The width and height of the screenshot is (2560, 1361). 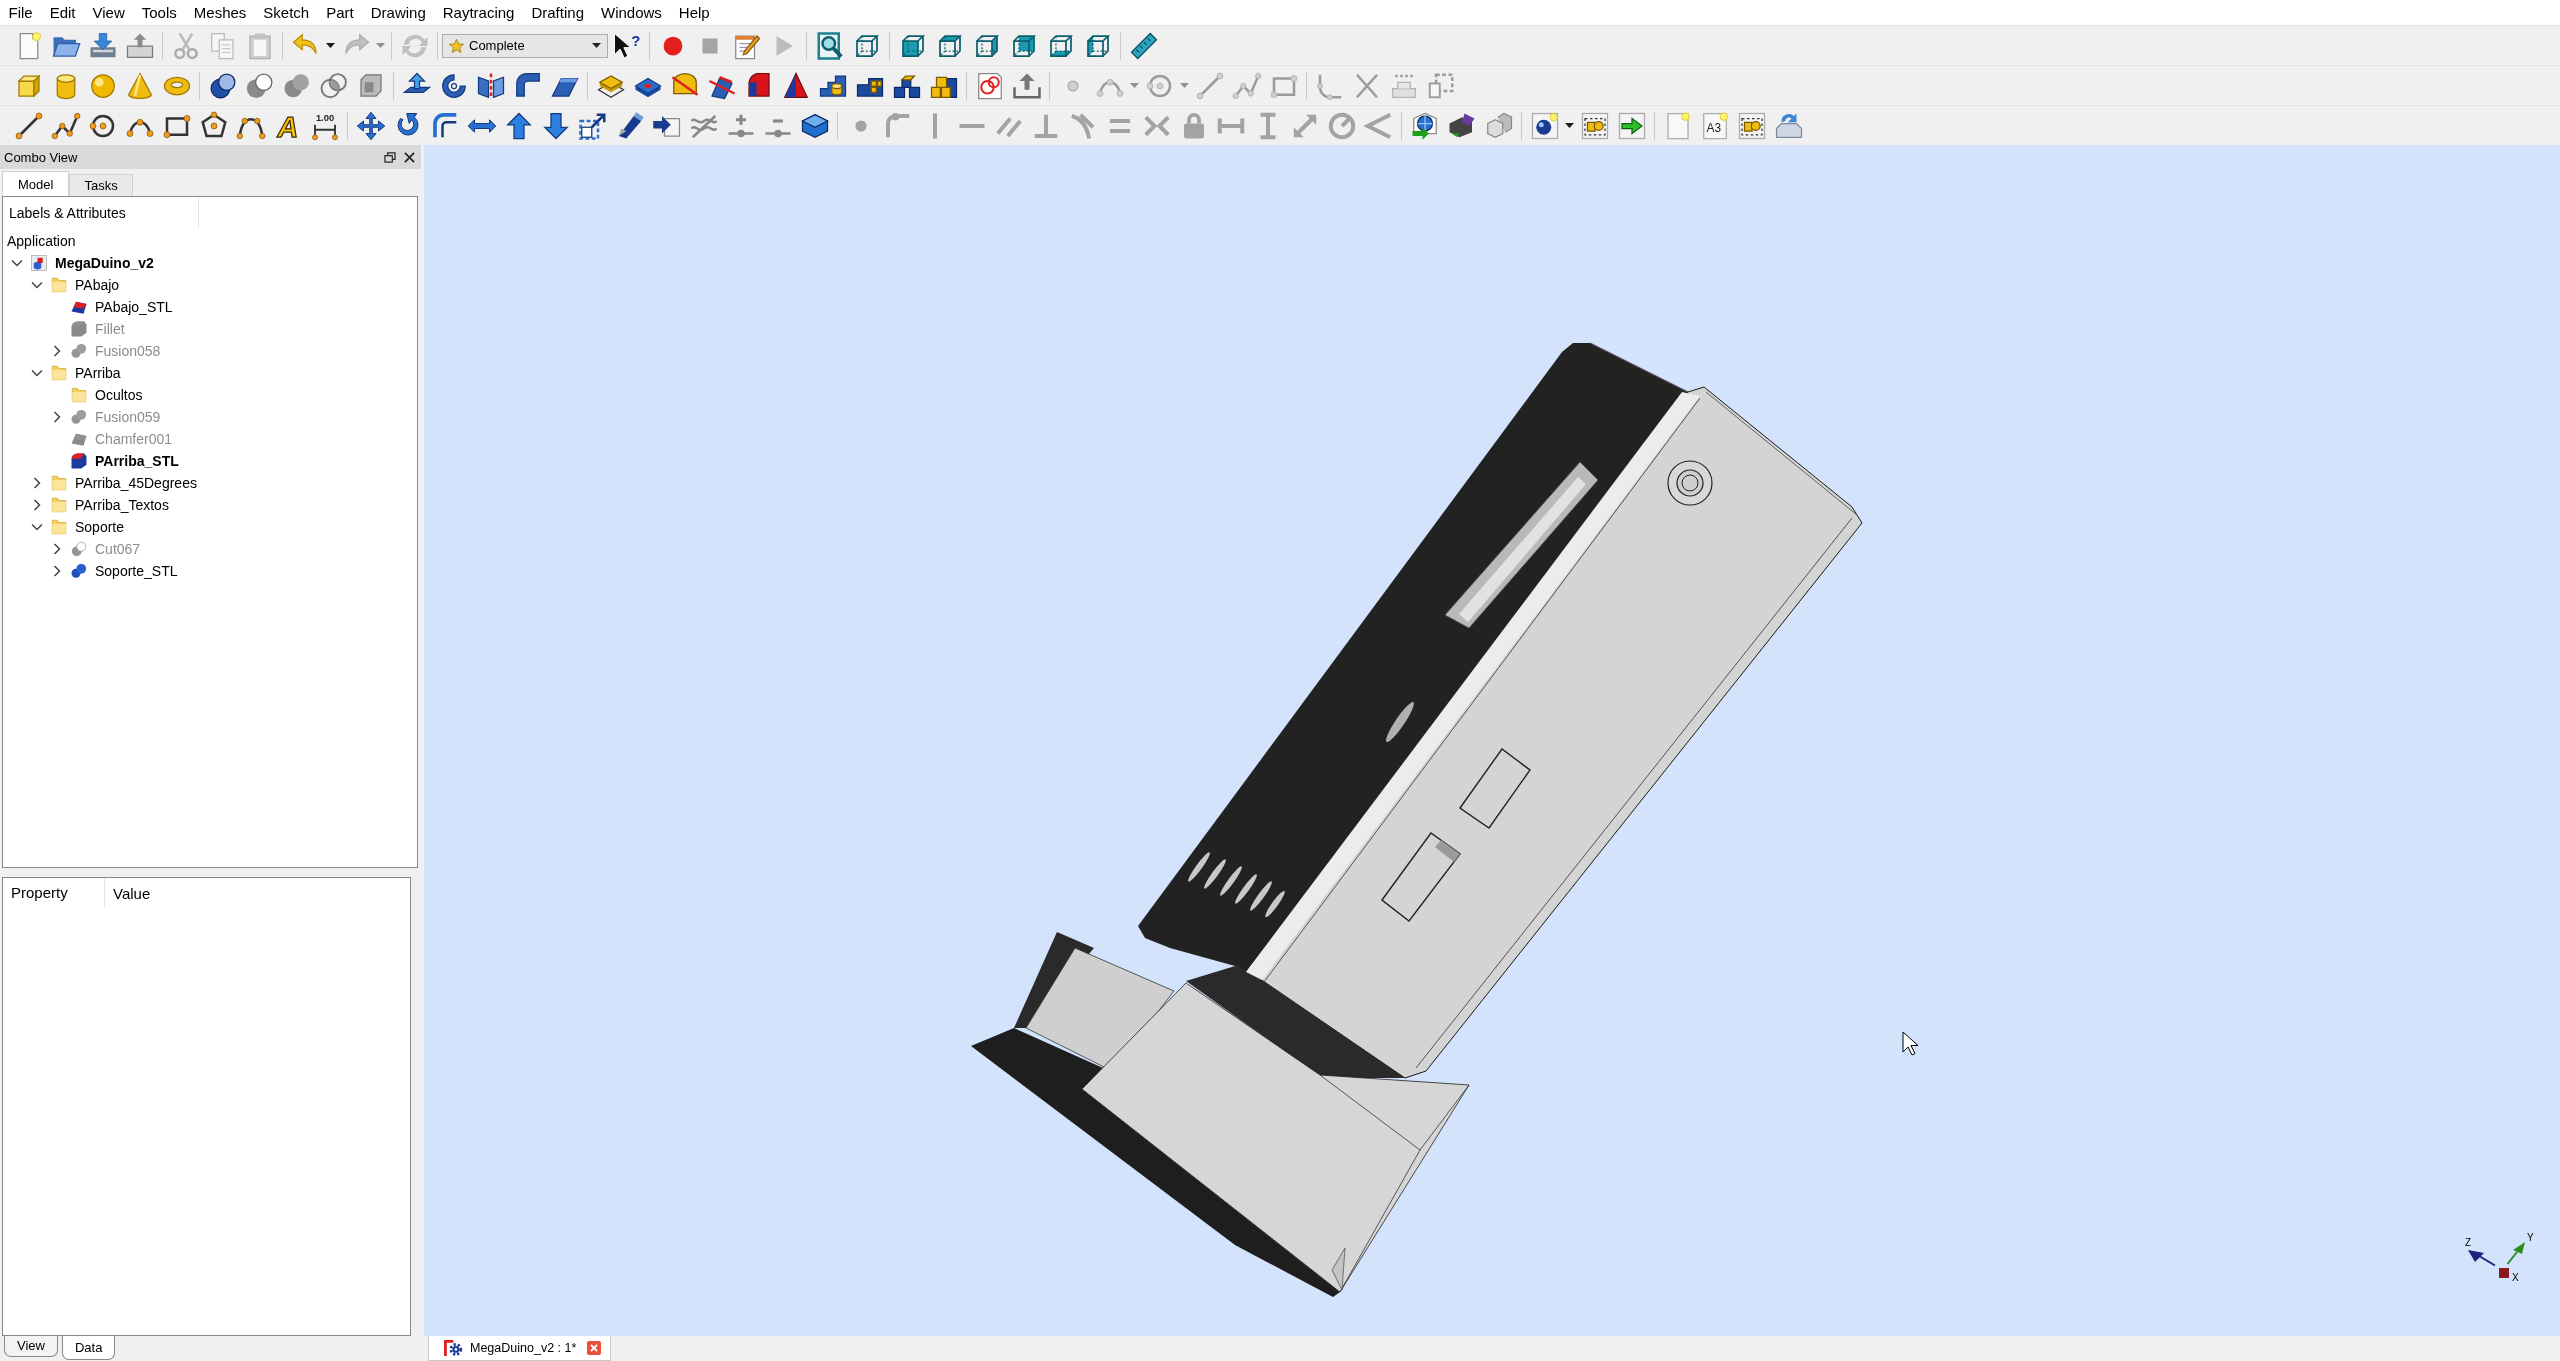 What do you see at coordinates (41, 241) in the screenshot?
I see `tree-root-label: Application` at bounding box center [41, 241].